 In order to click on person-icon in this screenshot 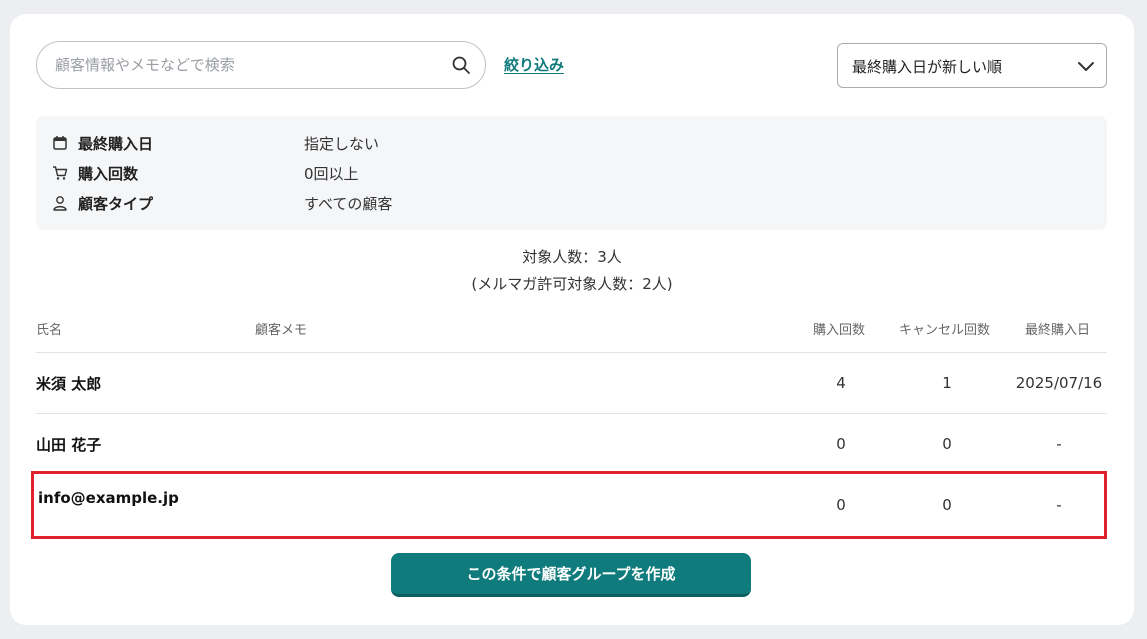, I will do `click(60, 203)`.